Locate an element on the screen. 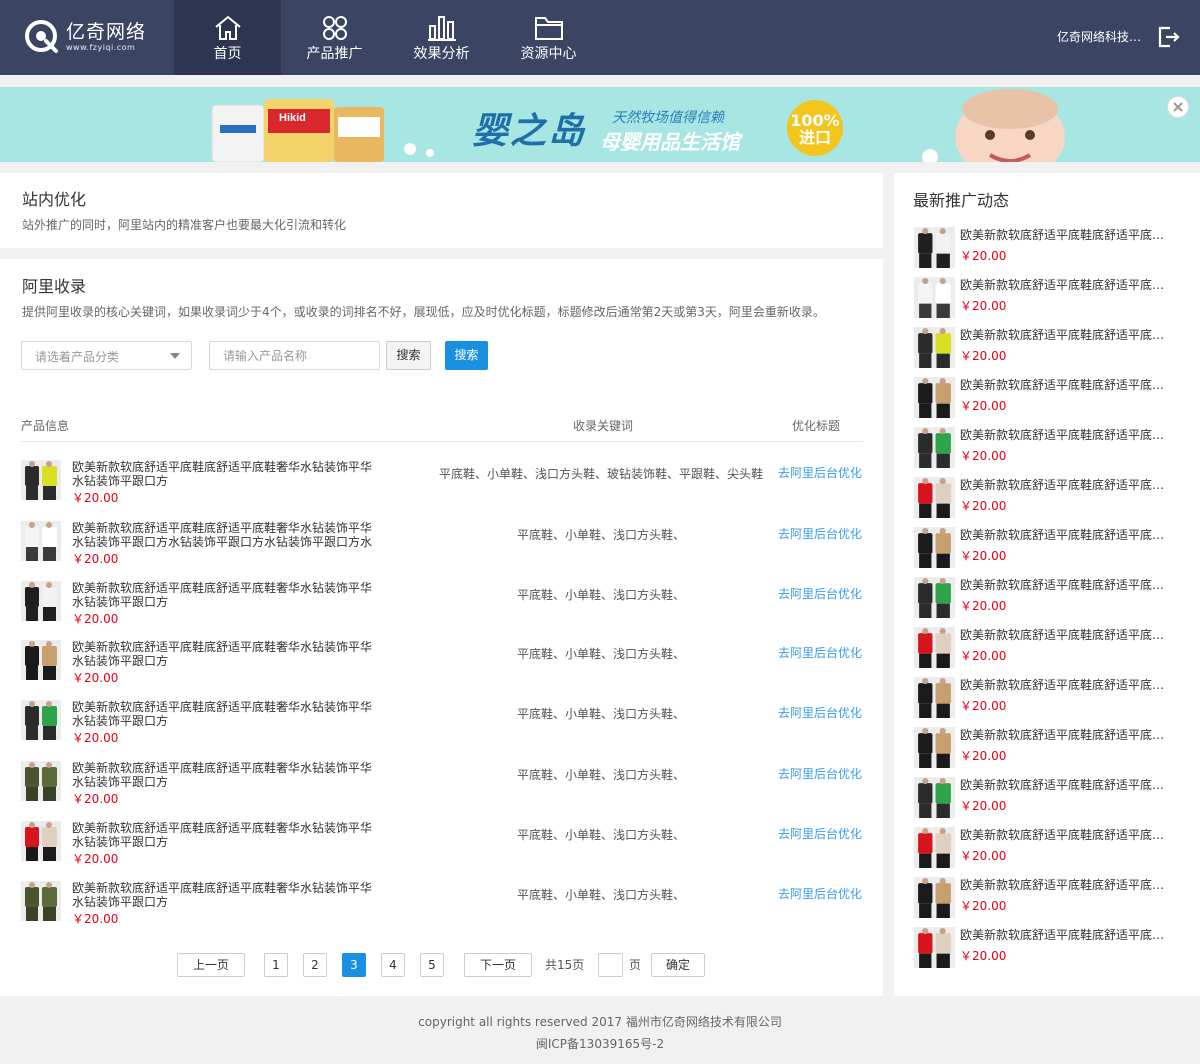 The width and height of the screenshot is (1200, 1064). nav-home: 首页 is located at coordinates (227, 37).